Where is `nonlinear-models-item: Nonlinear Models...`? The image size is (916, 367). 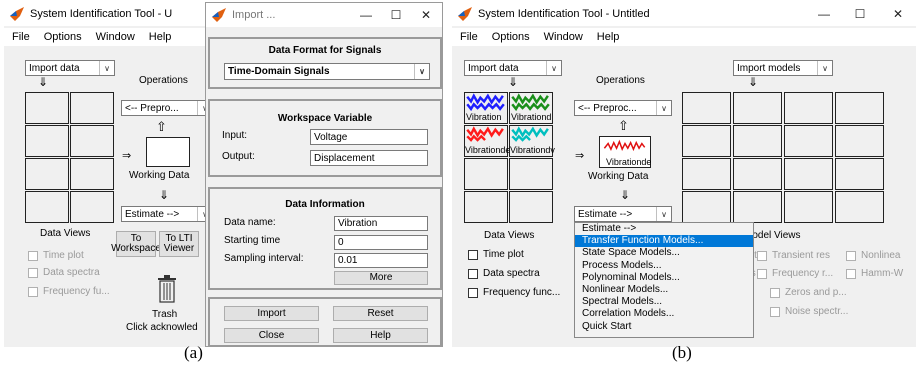 nonlinear-models-item: Nonlinear Models... is located at coordinates (664, 290).